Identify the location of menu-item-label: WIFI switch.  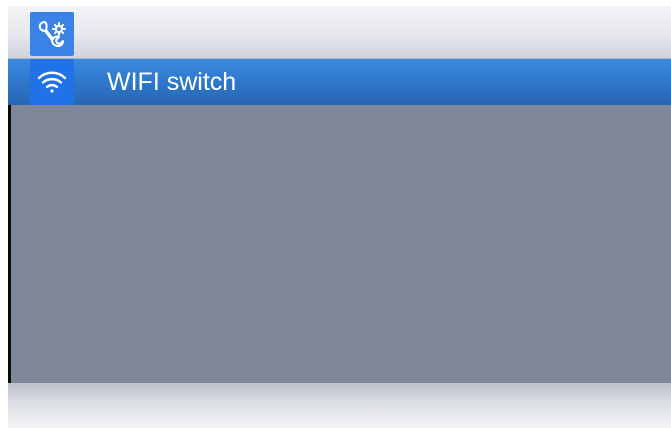
(172, 82).